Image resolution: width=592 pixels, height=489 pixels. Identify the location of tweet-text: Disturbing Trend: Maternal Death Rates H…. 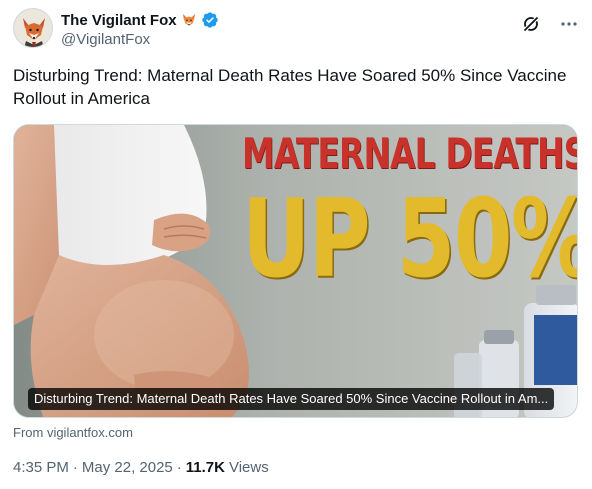
(290, 87).